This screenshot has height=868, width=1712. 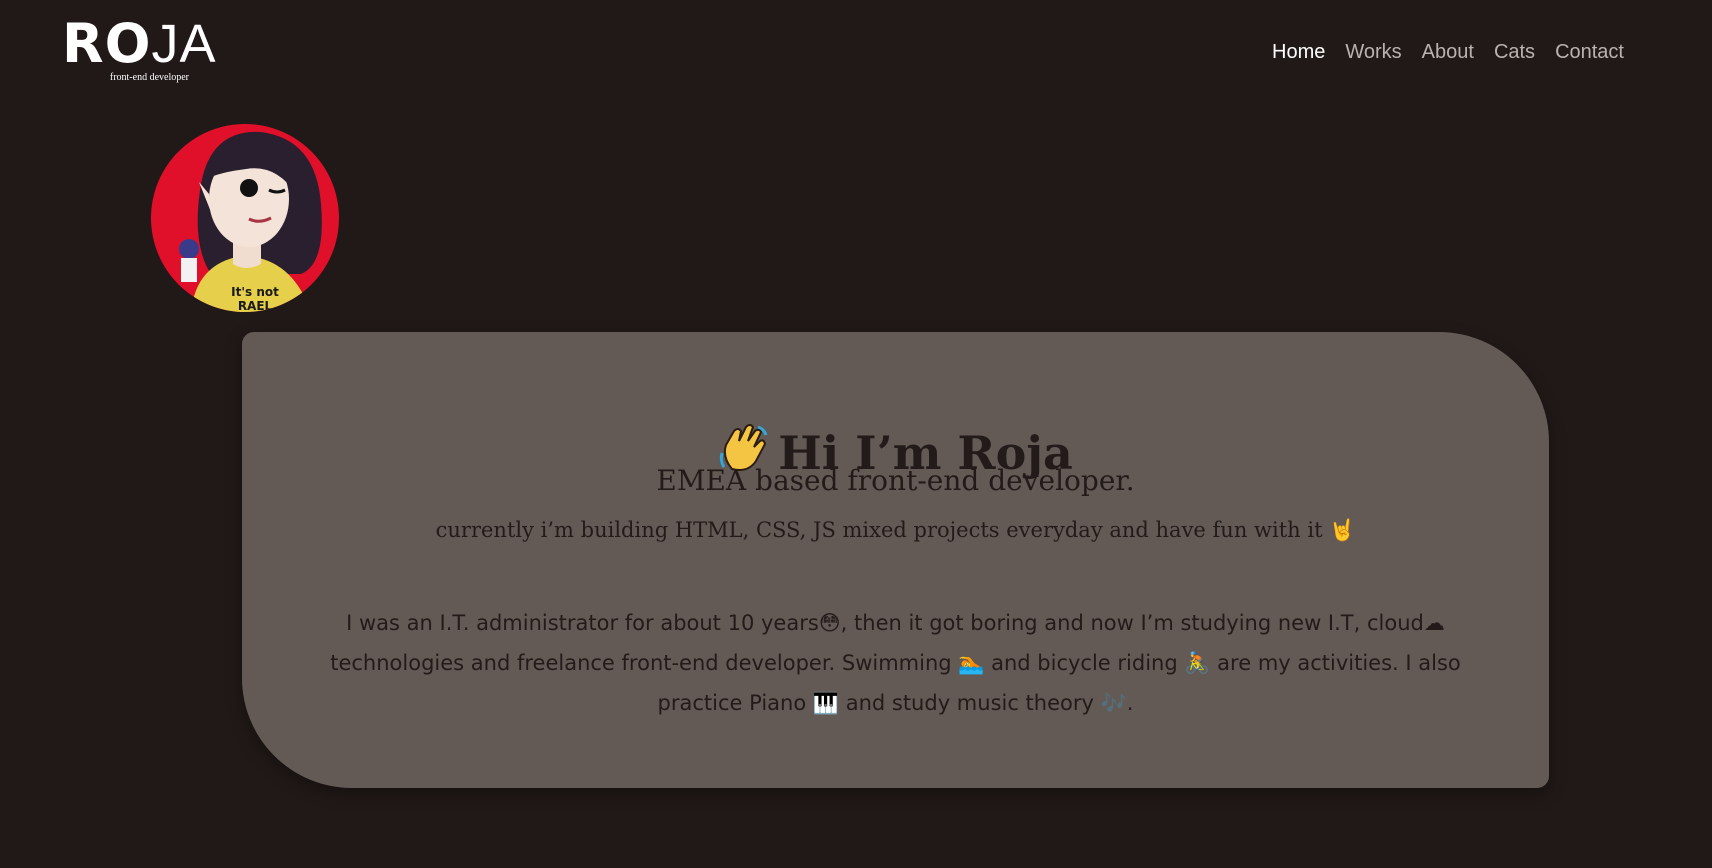 What do you see at coordinates (255, 292) in the screenshot?
I see `avatar-shirt-text: It's not` at bounding box center [255, 292].